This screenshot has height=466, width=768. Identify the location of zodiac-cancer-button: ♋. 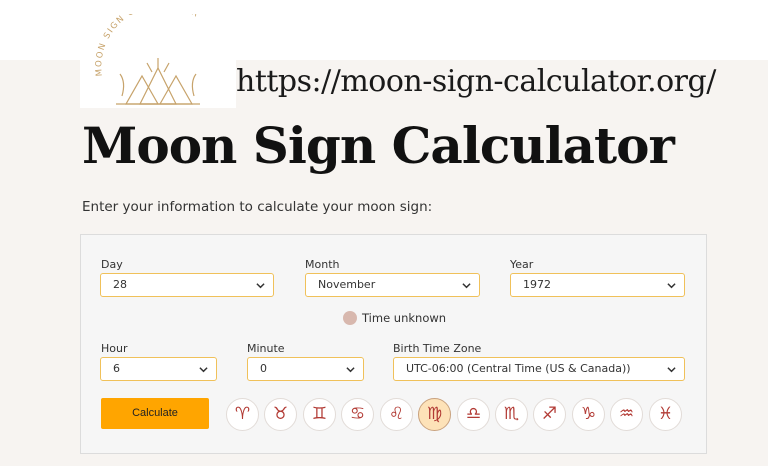
(357, 414).